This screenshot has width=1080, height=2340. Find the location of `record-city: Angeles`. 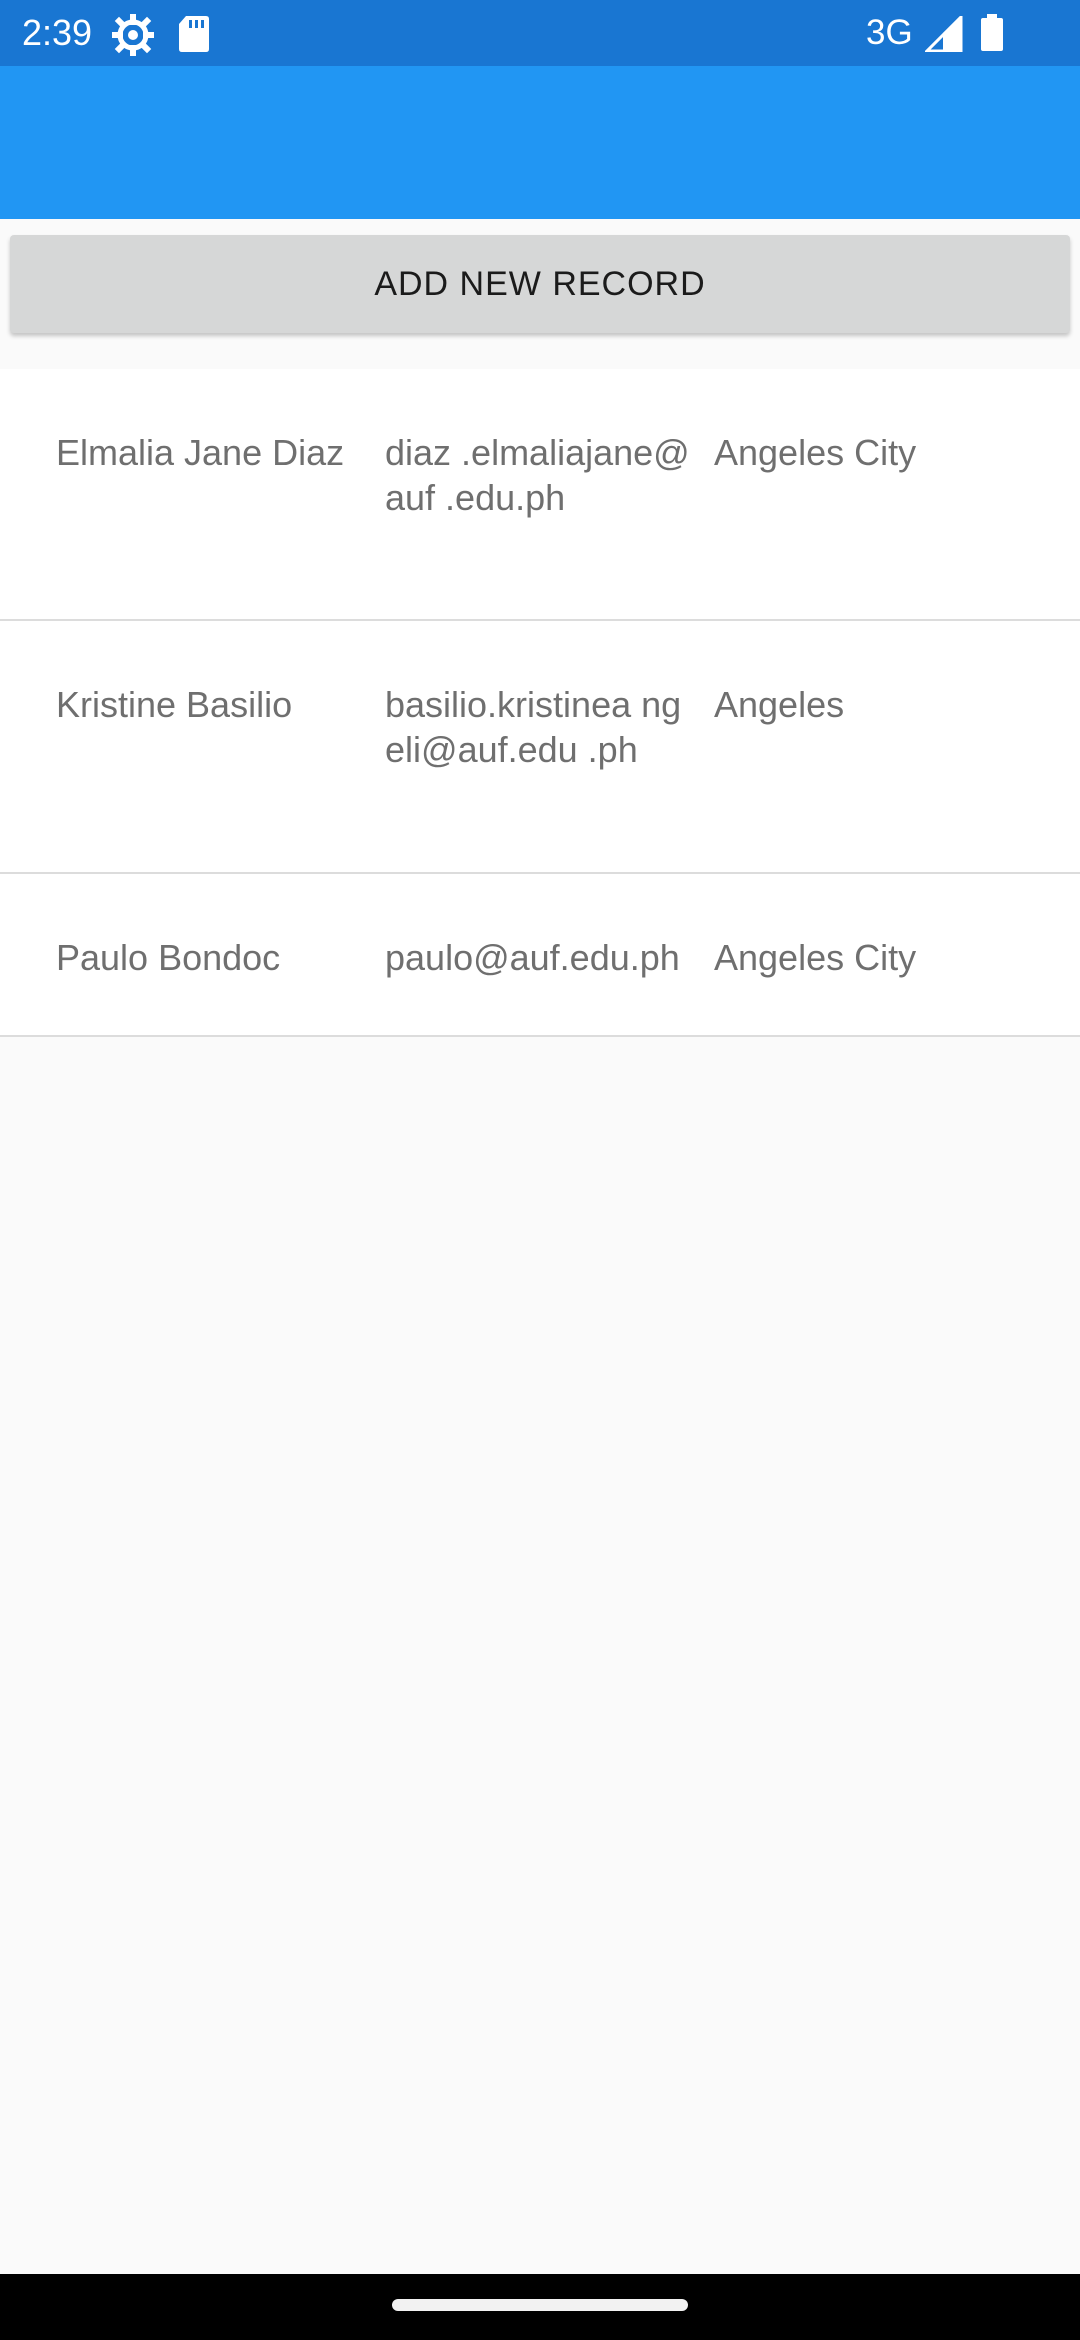

record-city: Angeles is located at coordinates (779, 704).